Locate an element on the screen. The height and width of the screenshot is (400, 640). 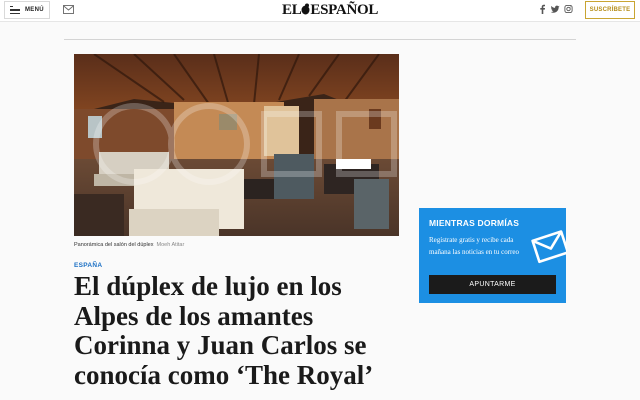
facebook-icon is located at coordinates (542, 9).